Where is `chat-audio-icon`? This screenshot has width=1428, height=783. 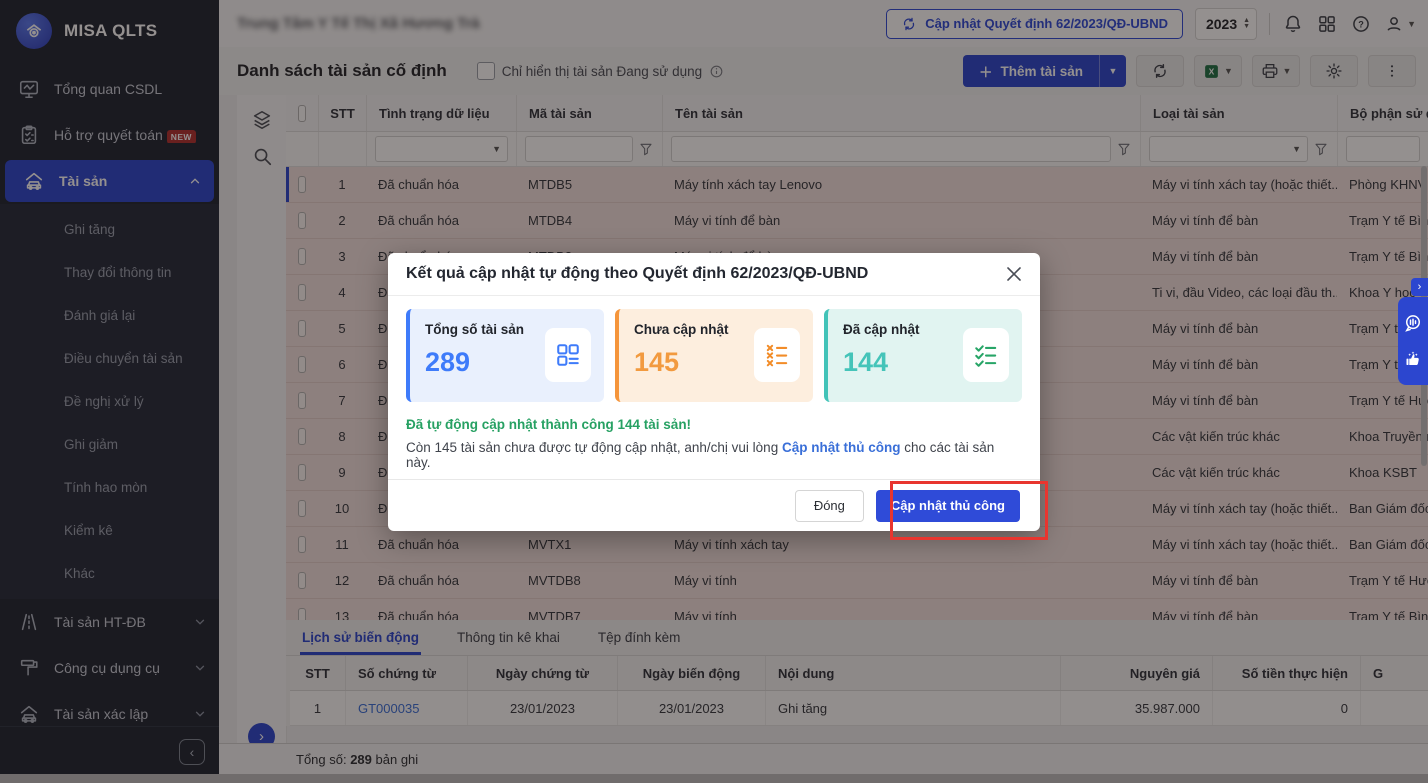 chat-audio-icon is located at coordinates (1413, 323).